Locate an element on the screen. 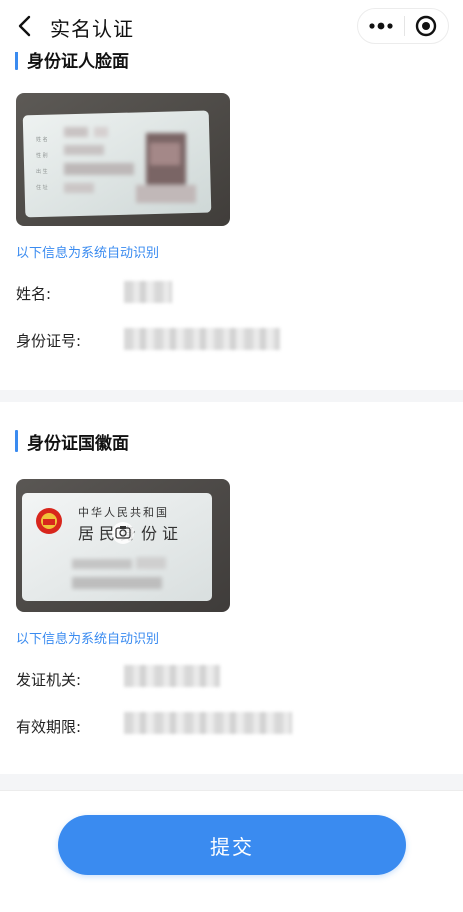  section-title-bar is located at coordinates (16, 441).